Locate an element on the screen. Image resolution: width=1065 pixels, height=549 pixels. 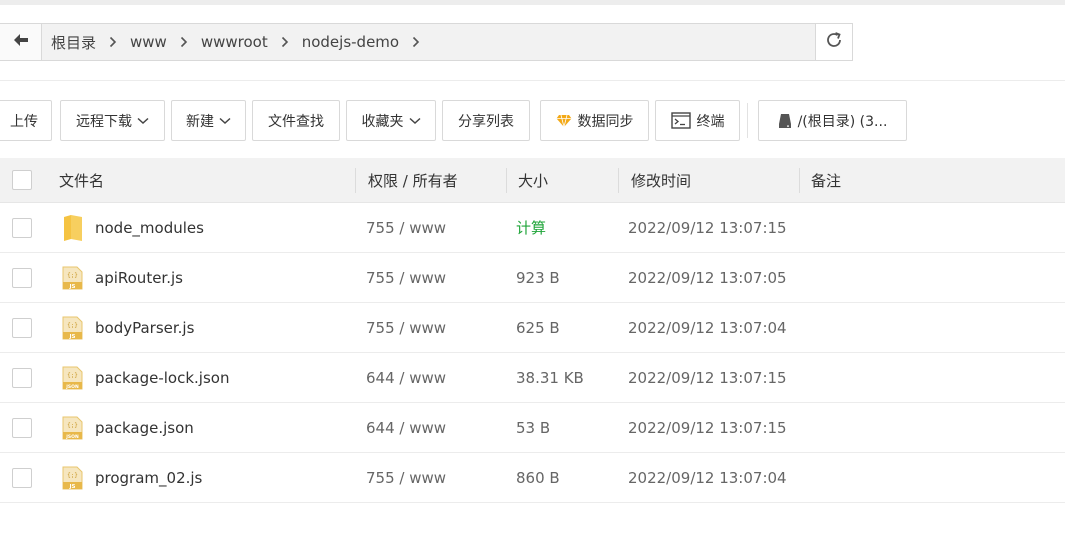
crumb-www: www is located at coordinates (148, 42).